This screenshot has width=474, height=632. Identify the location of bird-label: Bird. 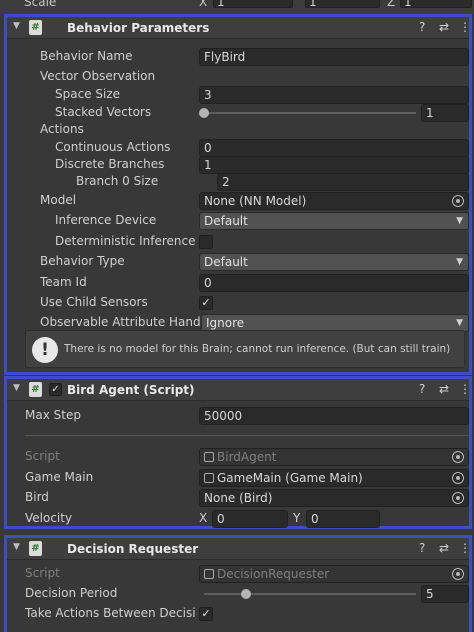
(37, 497).